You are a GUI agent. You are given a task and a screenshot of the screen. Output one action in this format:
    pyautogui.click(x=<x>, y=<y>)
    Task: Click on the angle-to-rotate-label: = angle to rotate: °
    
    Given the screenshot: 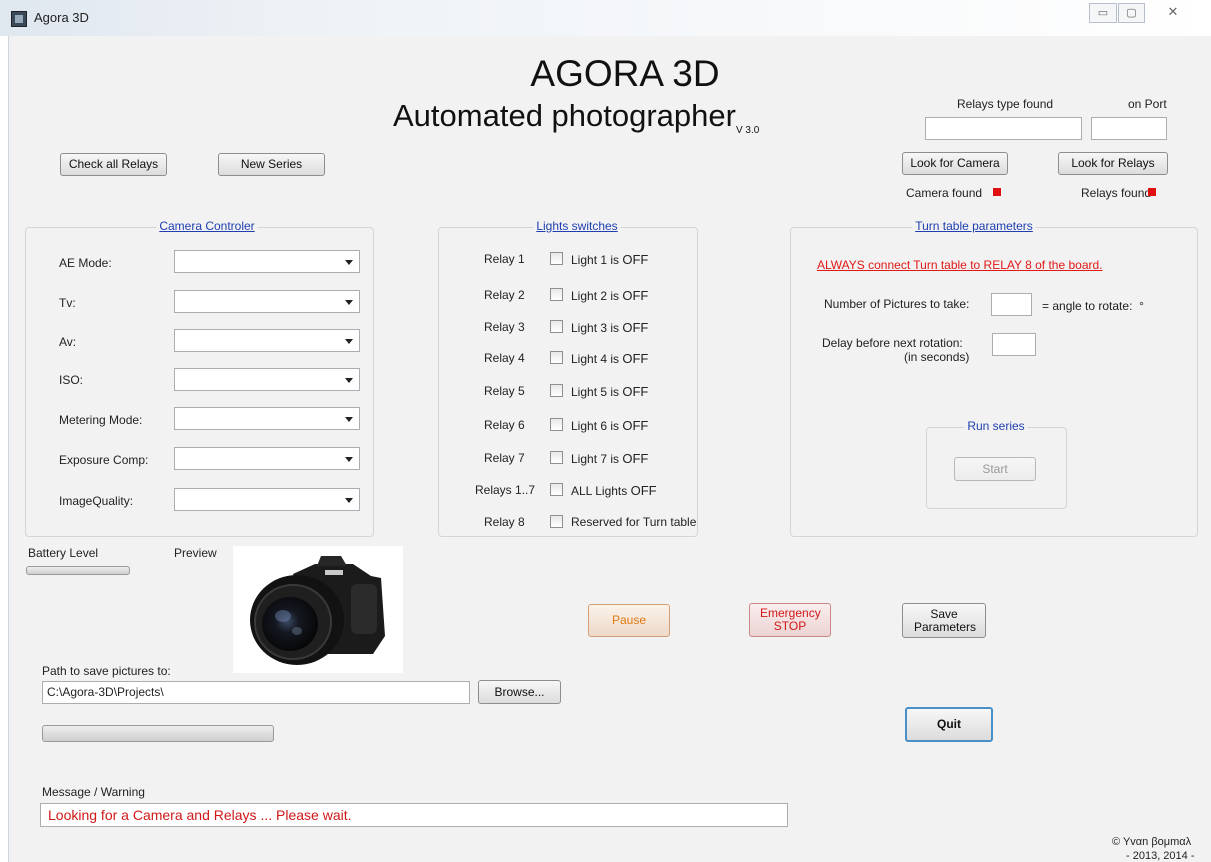 What is the action you would take?
    pyautogui.click(x=1093, y=306)
    